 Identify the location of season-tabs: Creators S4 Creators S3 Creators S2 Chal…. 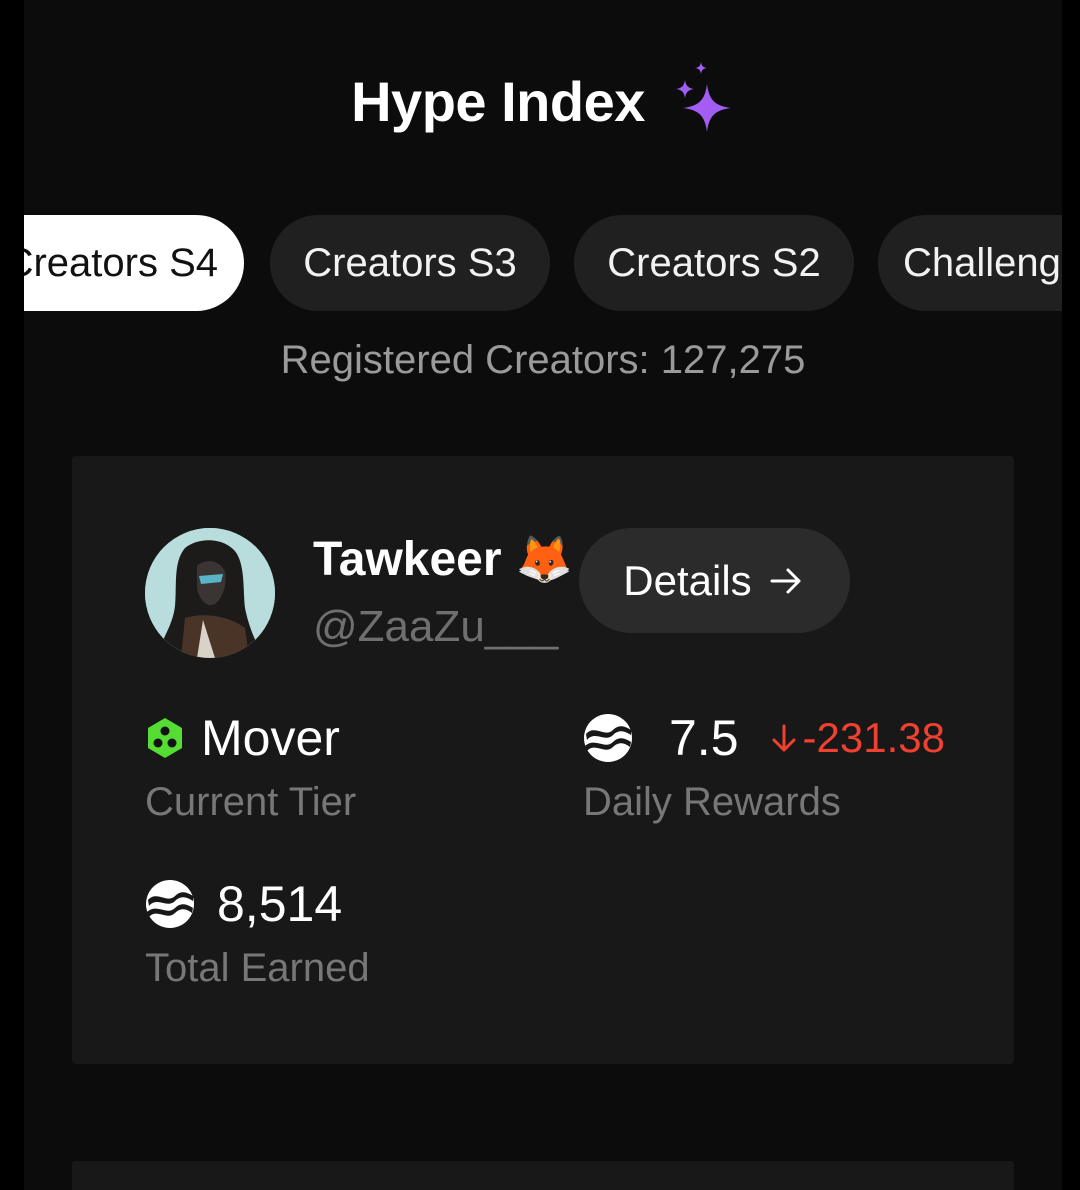
(543, 263).